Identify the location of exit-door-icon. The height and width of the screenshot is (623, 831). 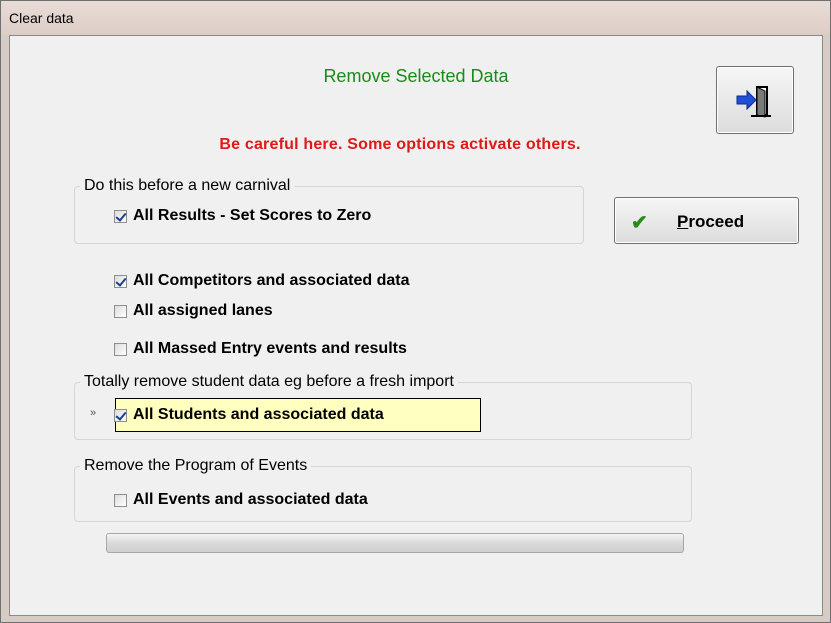
(753, 102).